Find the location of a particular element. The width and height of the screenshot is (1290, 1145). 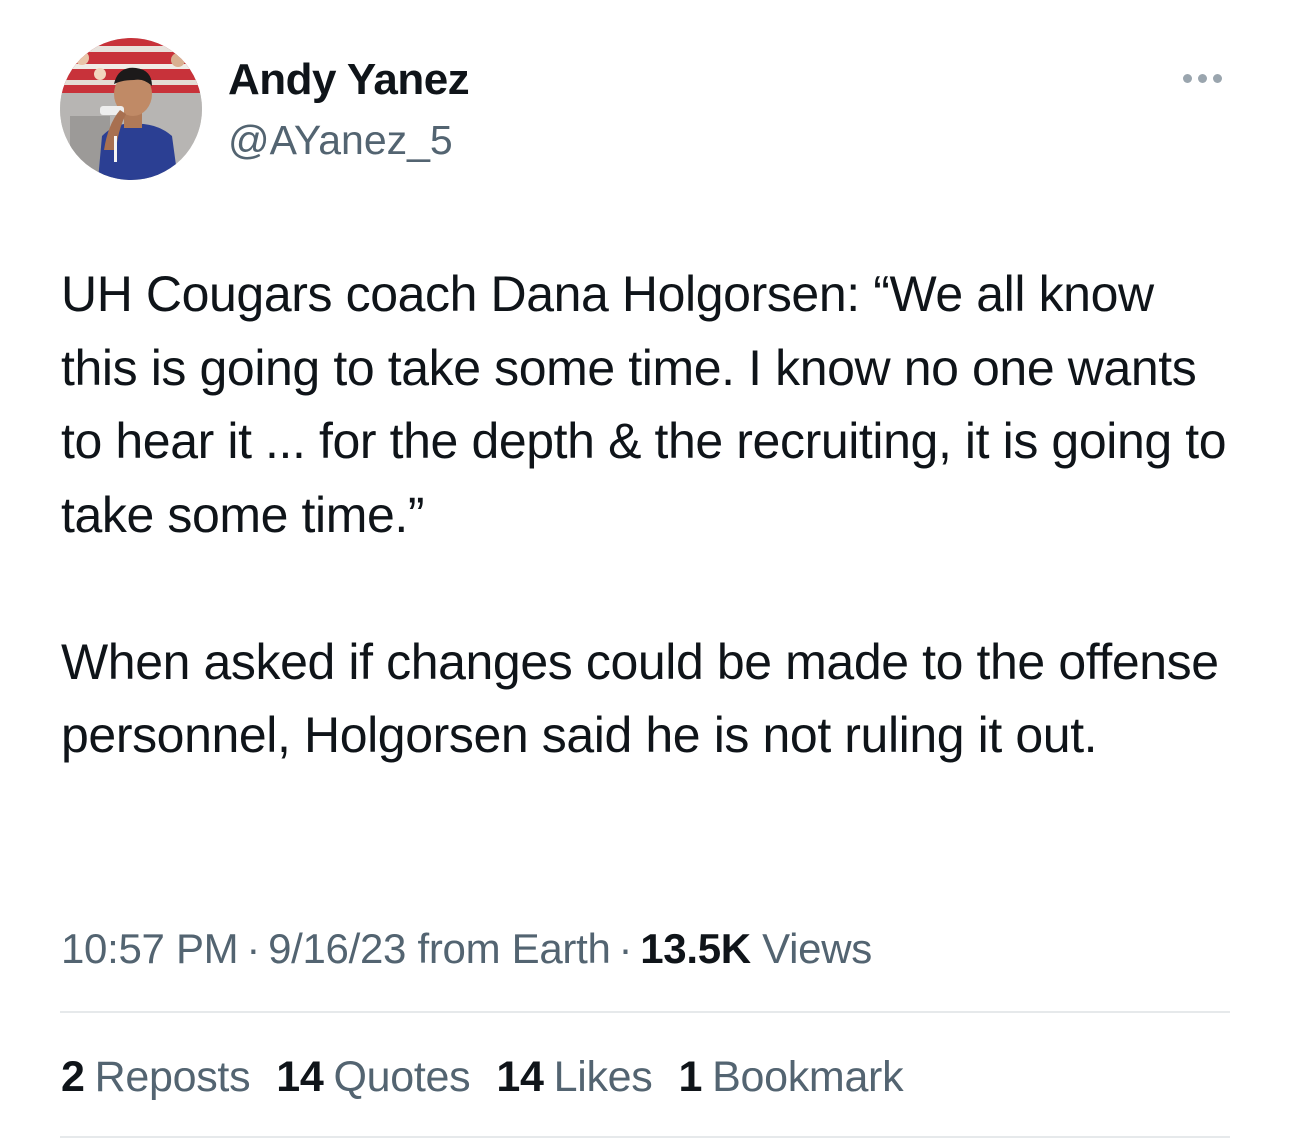

reposts-count: 2 is located at coordinates (73, 1077).